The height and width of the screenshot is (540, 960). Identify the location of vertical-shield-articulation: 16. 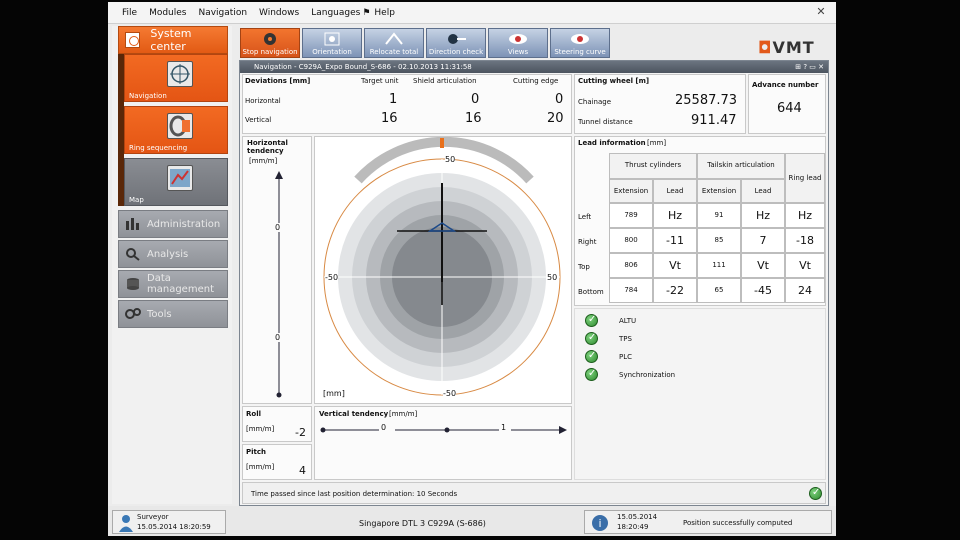
(473, 118).